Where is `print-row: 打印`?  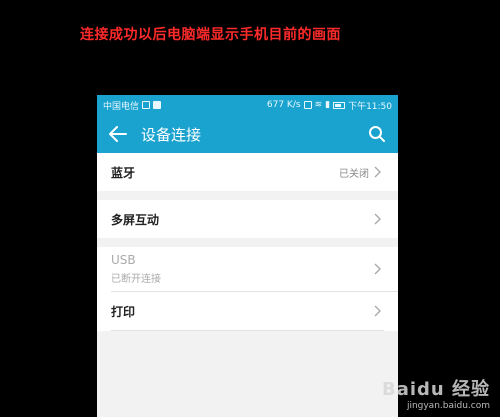
print-row: 打印 is located at coordinates (247, 311).